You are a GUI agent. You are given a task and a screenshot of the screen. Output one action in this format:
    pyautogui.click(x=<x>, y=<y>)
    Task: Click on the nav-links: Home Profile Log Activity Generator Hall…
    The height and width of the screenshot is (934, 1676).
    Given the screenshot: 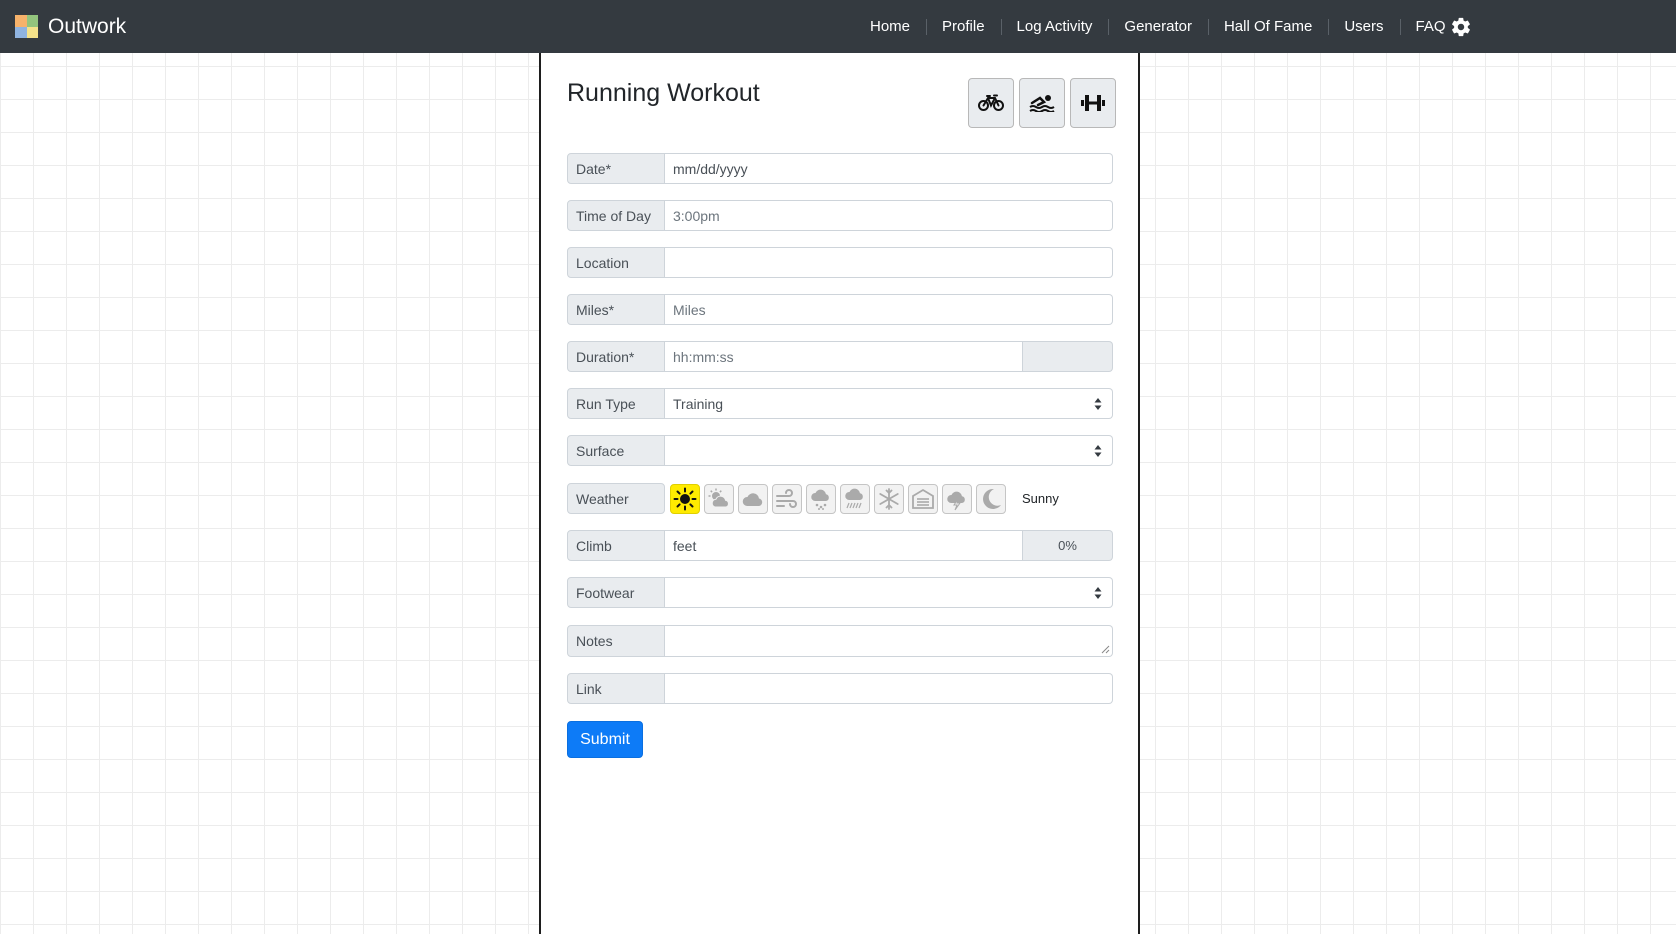 What is the action you would take?
    pyautogui.click(x=1158, y=26)
    